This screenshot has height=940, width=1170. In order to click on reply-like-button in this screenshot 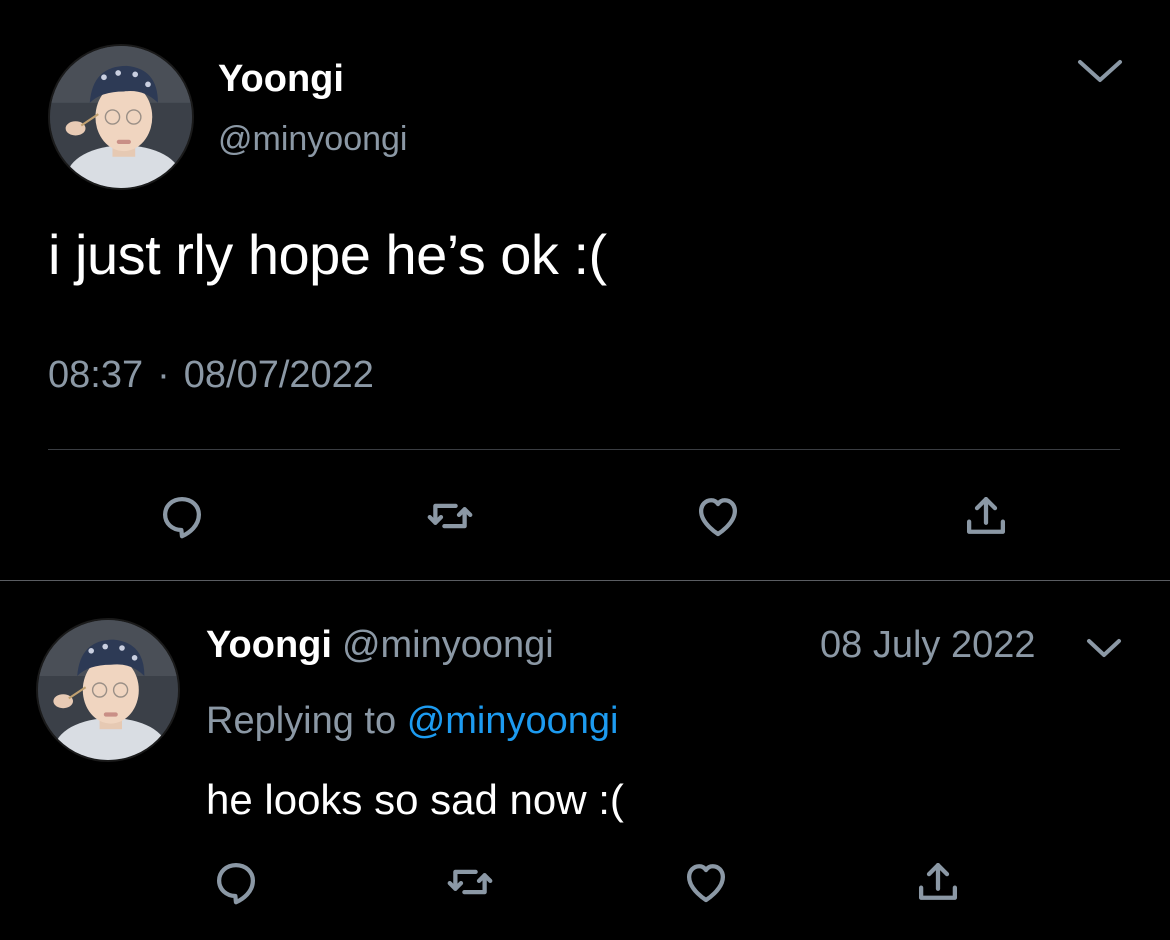, I will do `click(706, 882)`.